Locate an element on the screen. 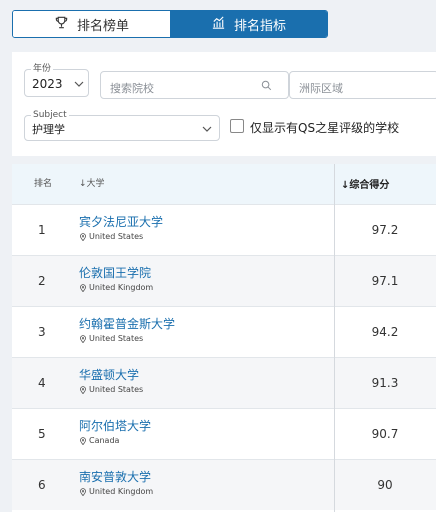  table-row: 1 宾夕法尼亚大学 United States 97.2 is located at coordinates (224, 229).